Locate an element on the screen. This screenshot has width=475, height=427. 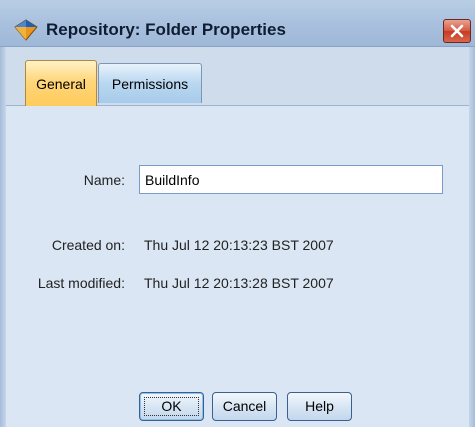
name-label: Name: is located at coordinates (104, 180).